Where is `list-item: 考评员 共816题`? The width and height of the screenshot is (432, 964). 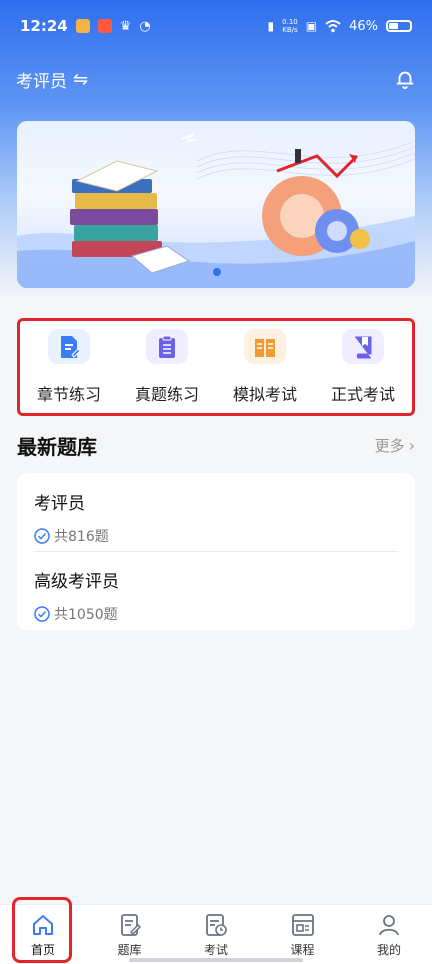
list-item: 考评员 共816题 is located at coordinates (216, 517).